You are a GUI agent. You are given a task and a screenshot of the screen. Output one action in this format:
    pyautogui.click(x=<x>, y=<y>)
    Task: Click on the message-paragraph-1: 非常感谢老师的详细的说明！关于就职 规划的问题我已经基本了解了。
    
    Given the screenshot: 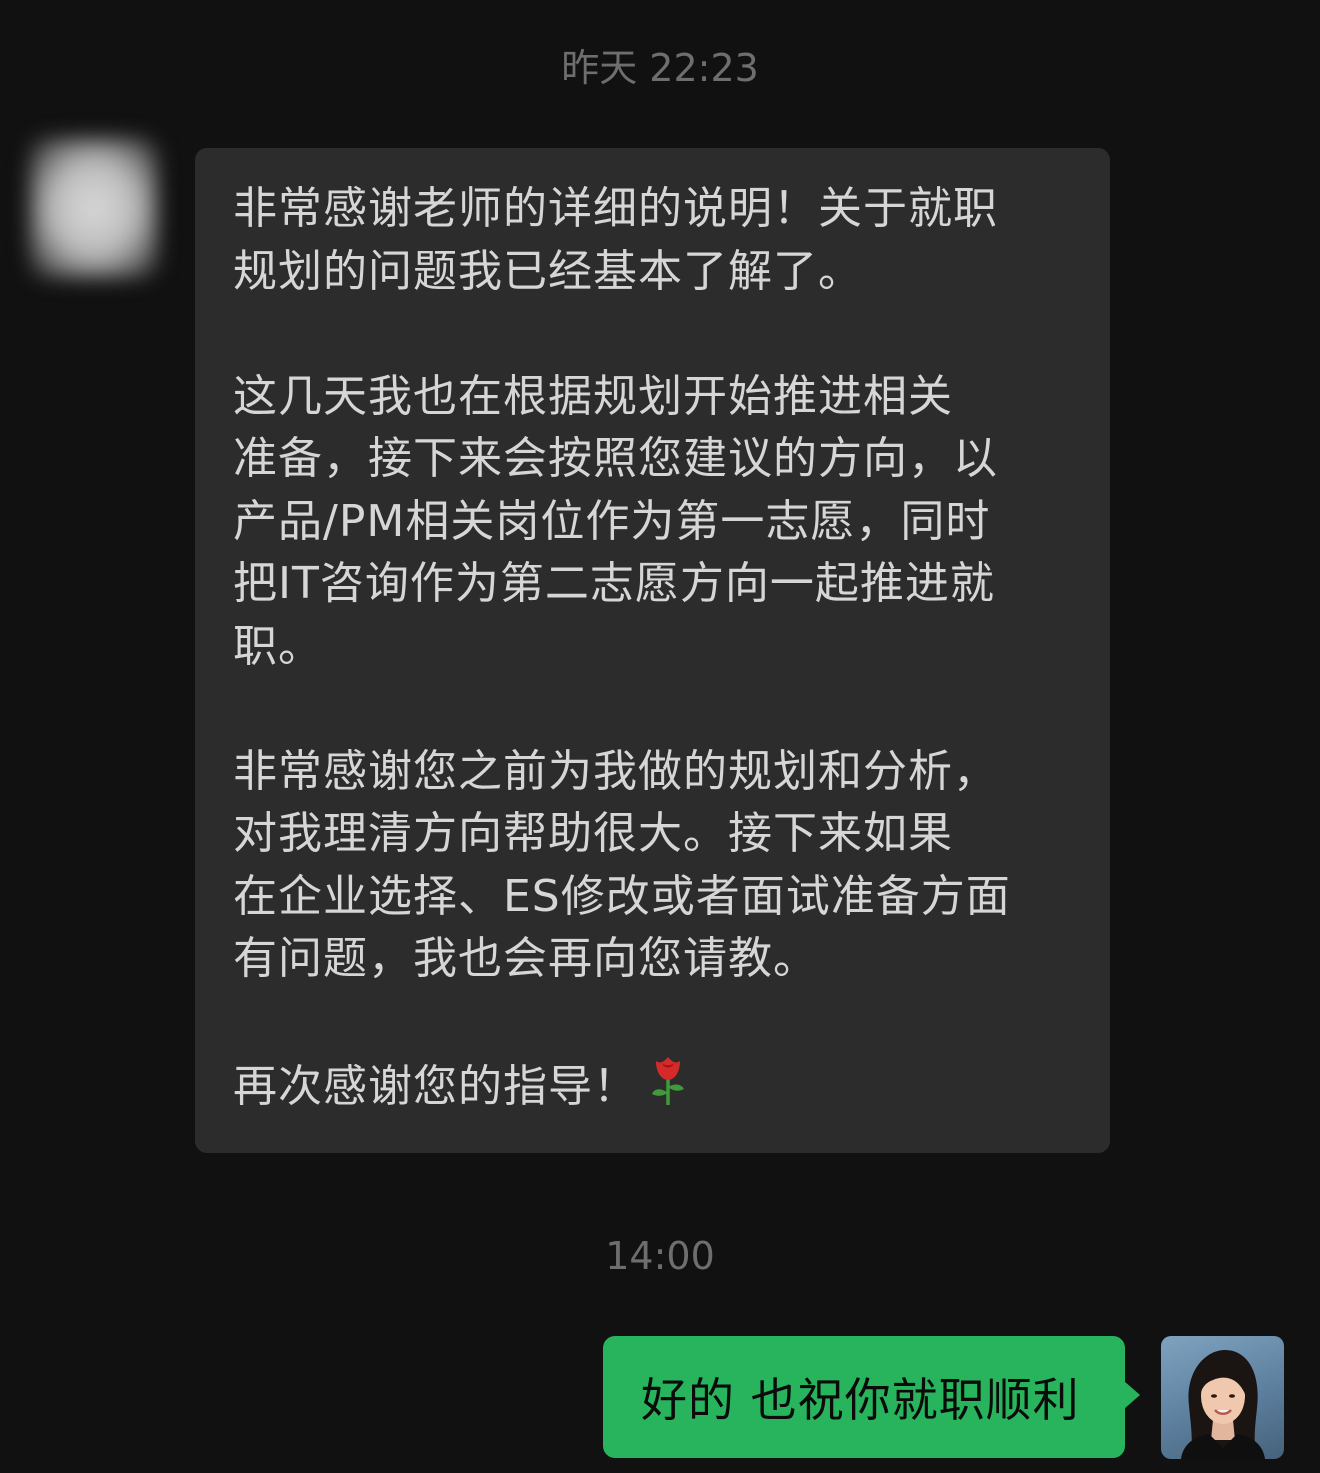 What is the action you would take?
    pyautogui.click(x=615, y=240)
    